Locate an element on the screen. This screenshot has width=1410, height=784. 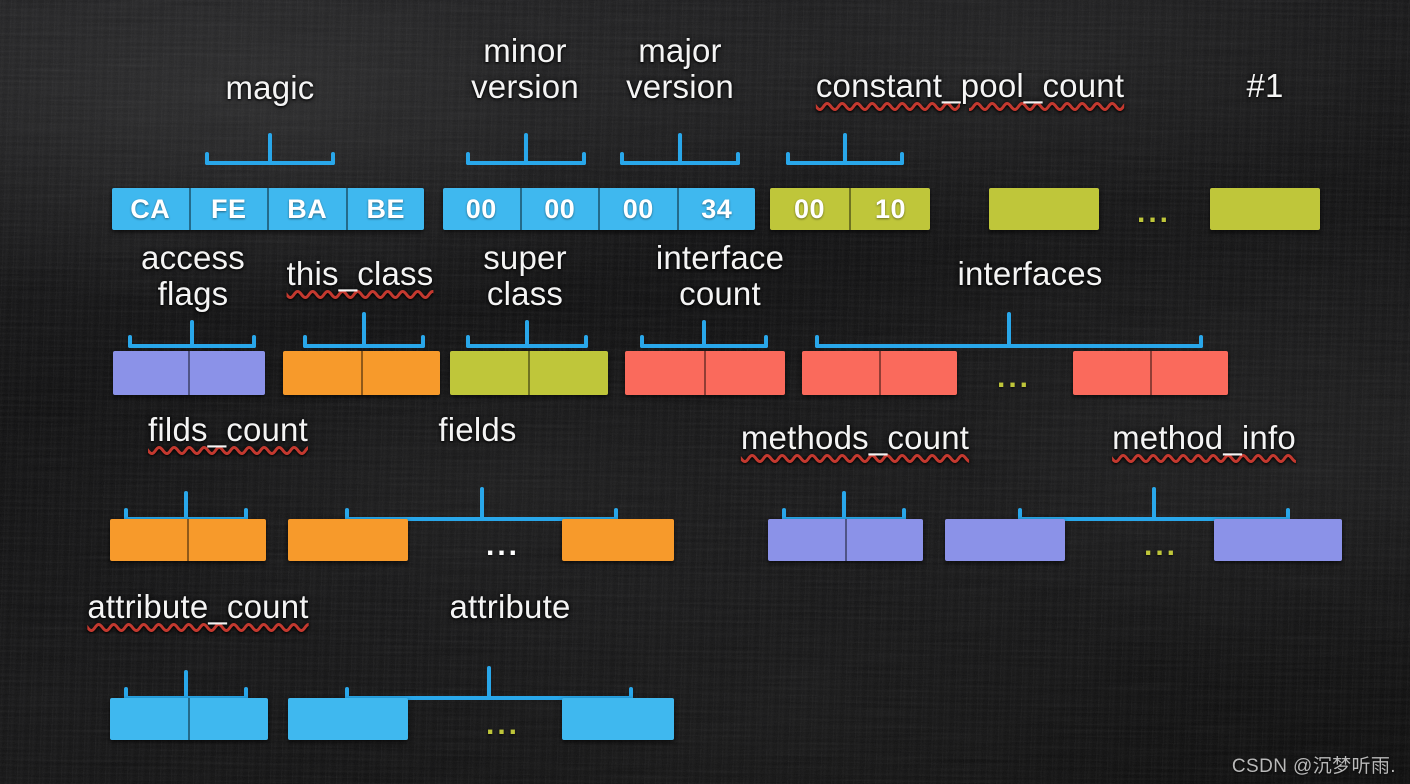
bracket-minor-version is located at coordinates (526, 148).